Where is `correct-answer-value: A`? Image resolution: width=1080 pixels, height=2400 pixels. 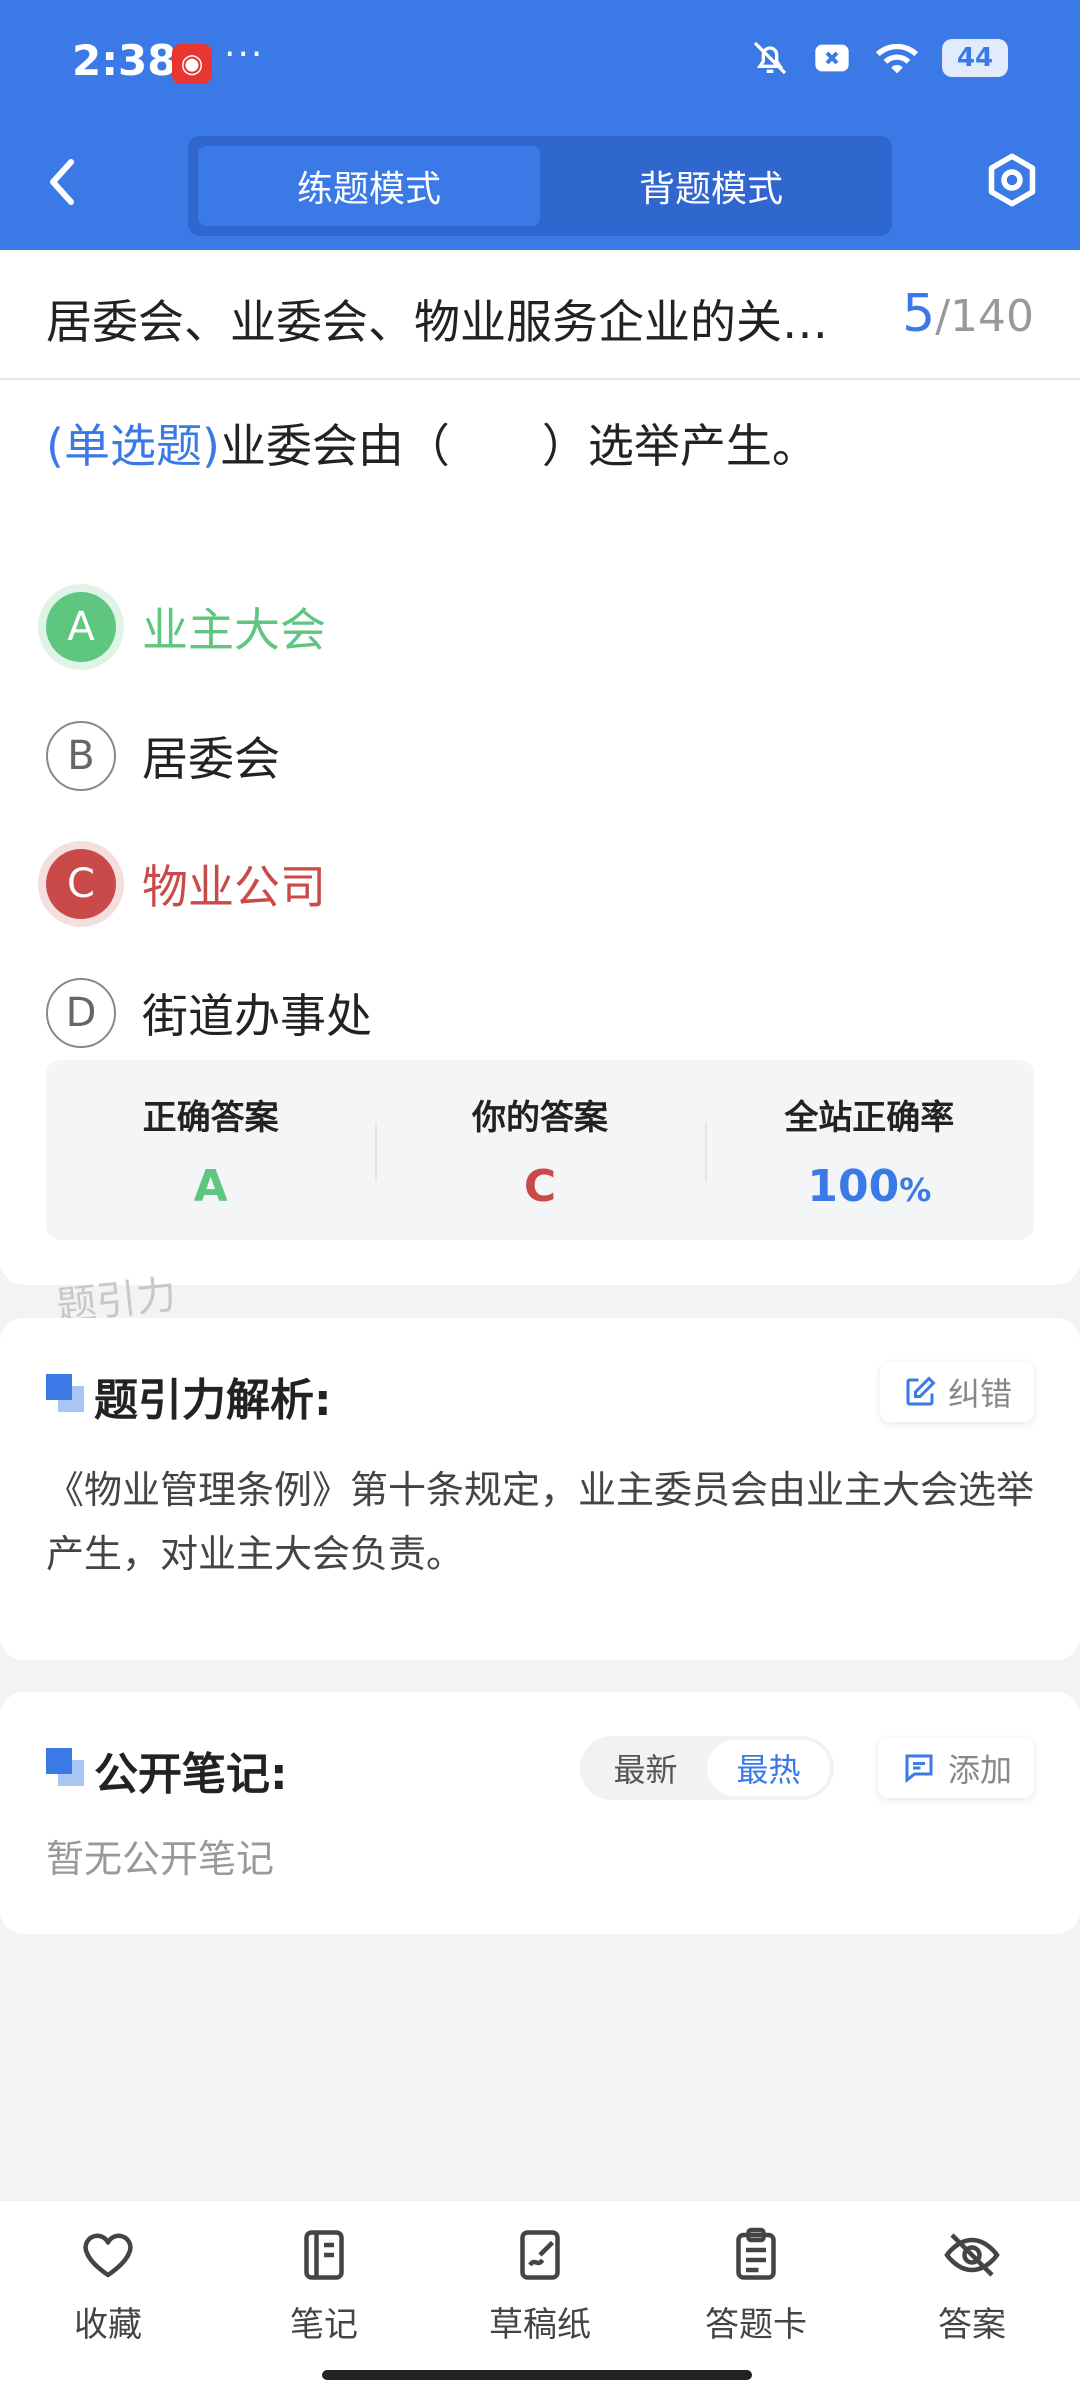
correct-answer-value: A is located at coordinates (210, 1186).